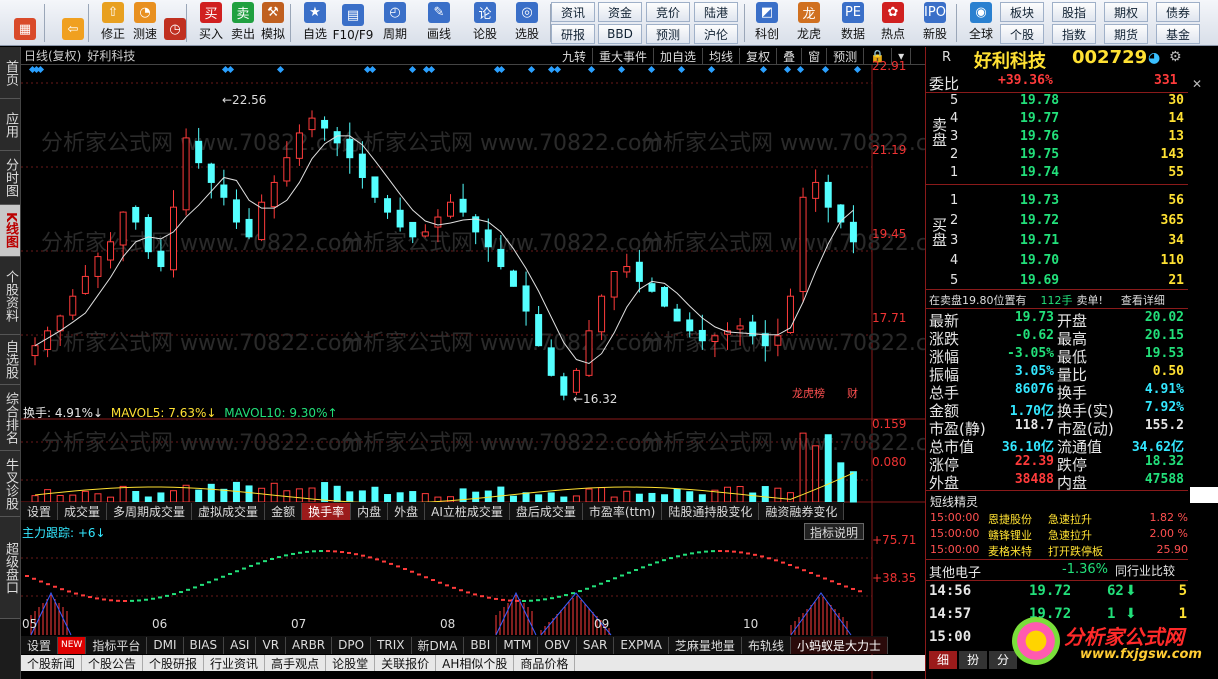  I want to click on sell-level-row: 4 19.77 14, so click(1057, 120).